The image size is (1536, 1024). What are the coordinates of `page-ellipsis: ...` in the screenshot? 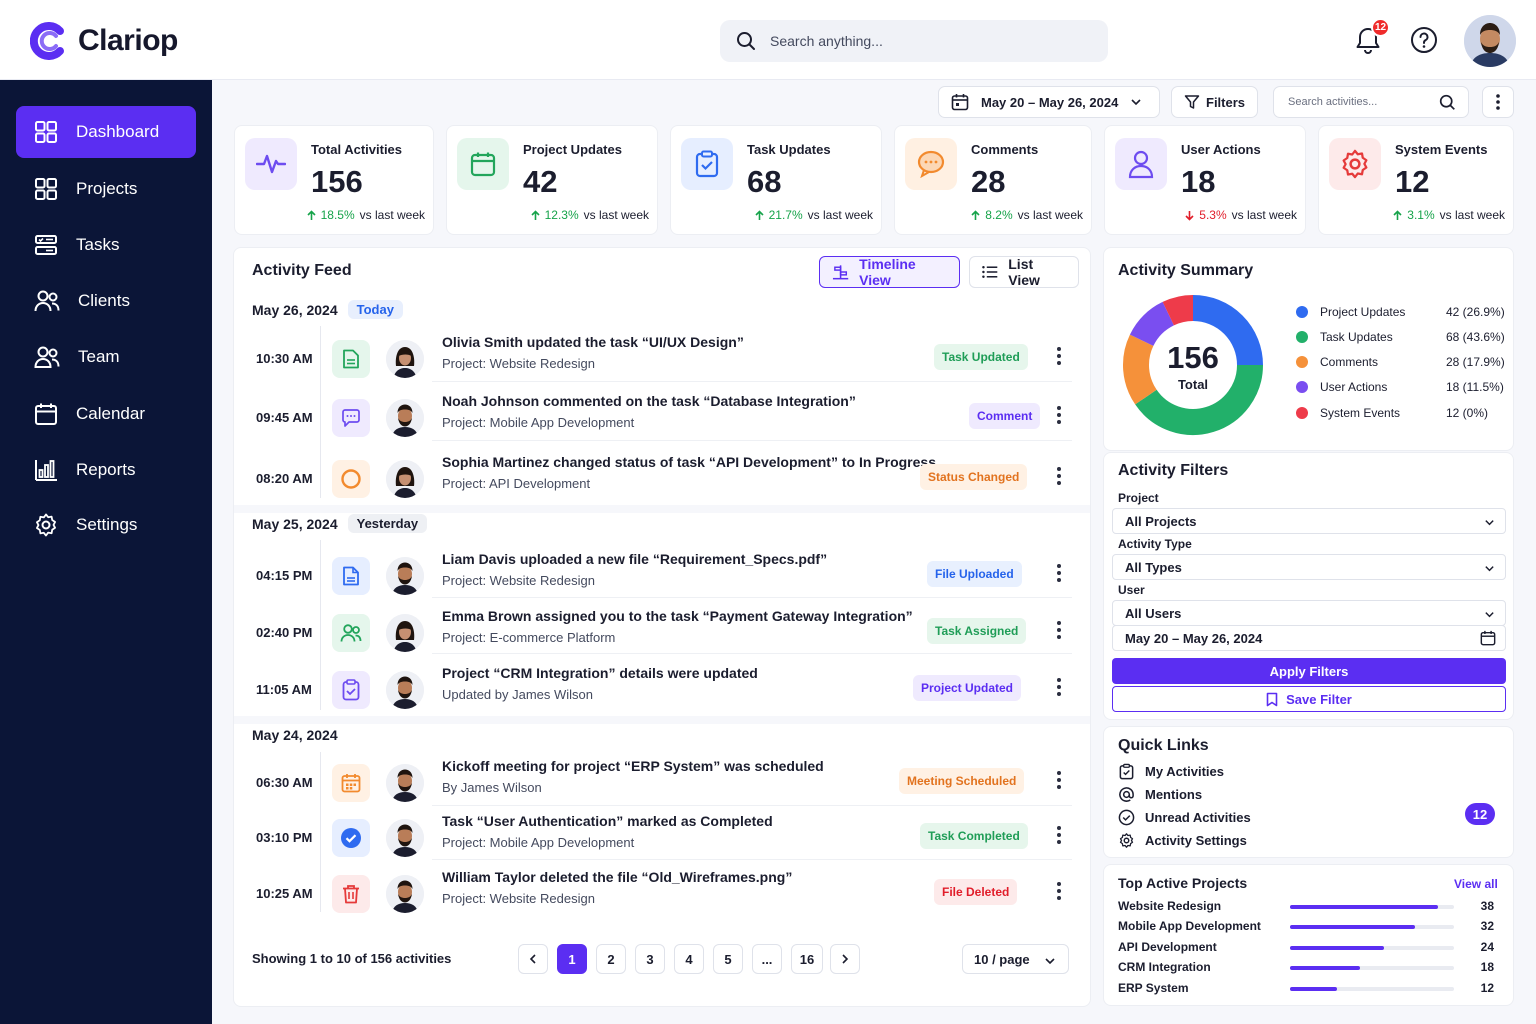 It's located at (767, 959).